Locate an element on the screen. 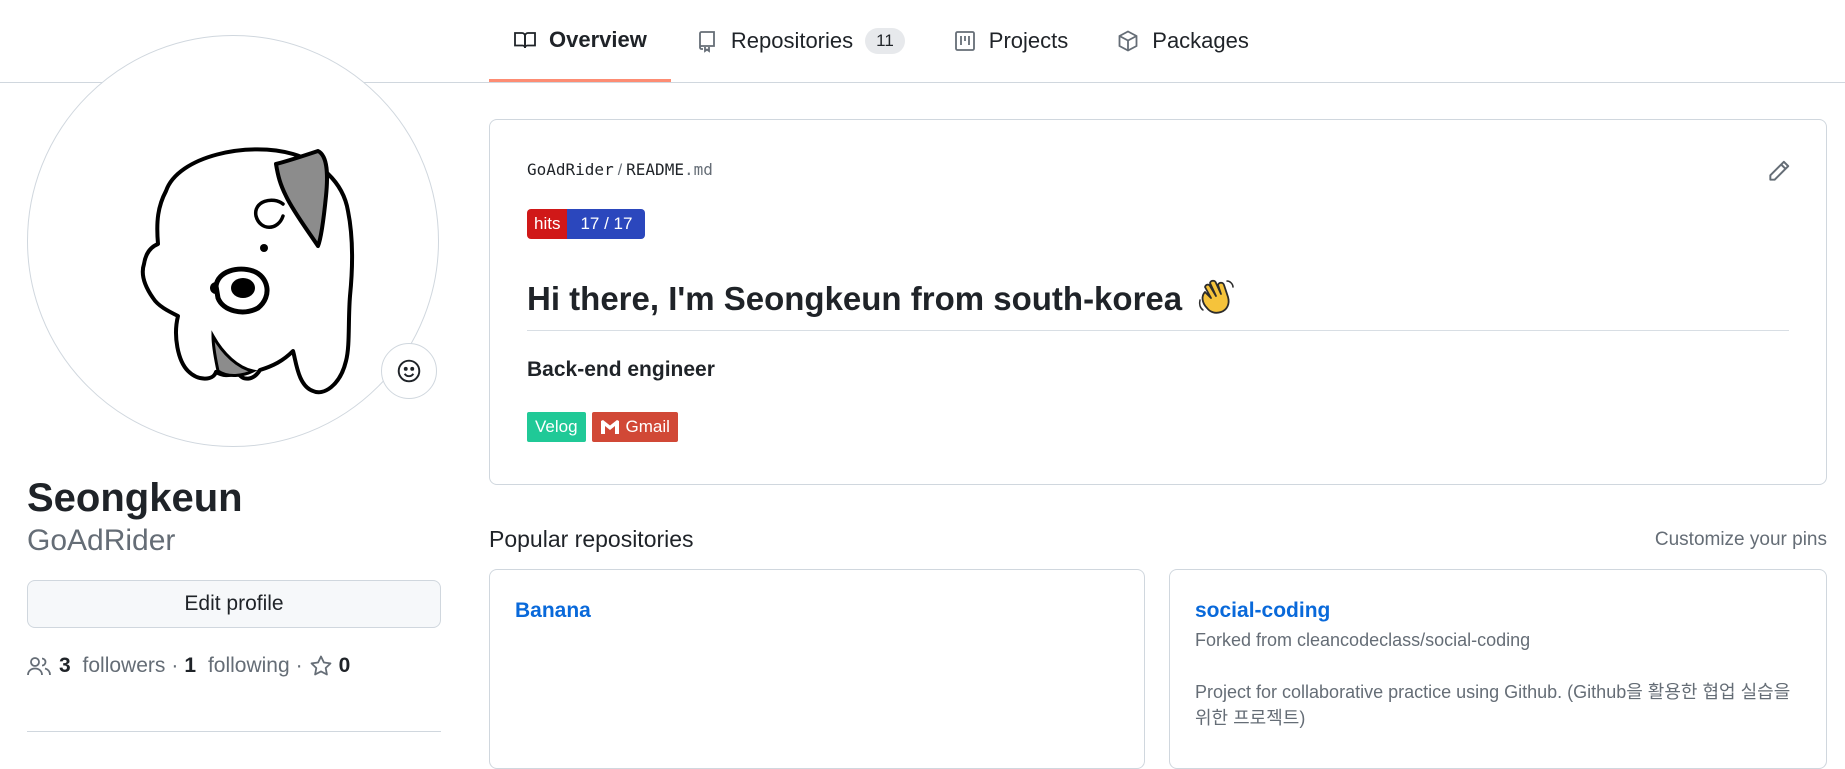  tab-overview-label: Overview is located at coordinates (598, 39).